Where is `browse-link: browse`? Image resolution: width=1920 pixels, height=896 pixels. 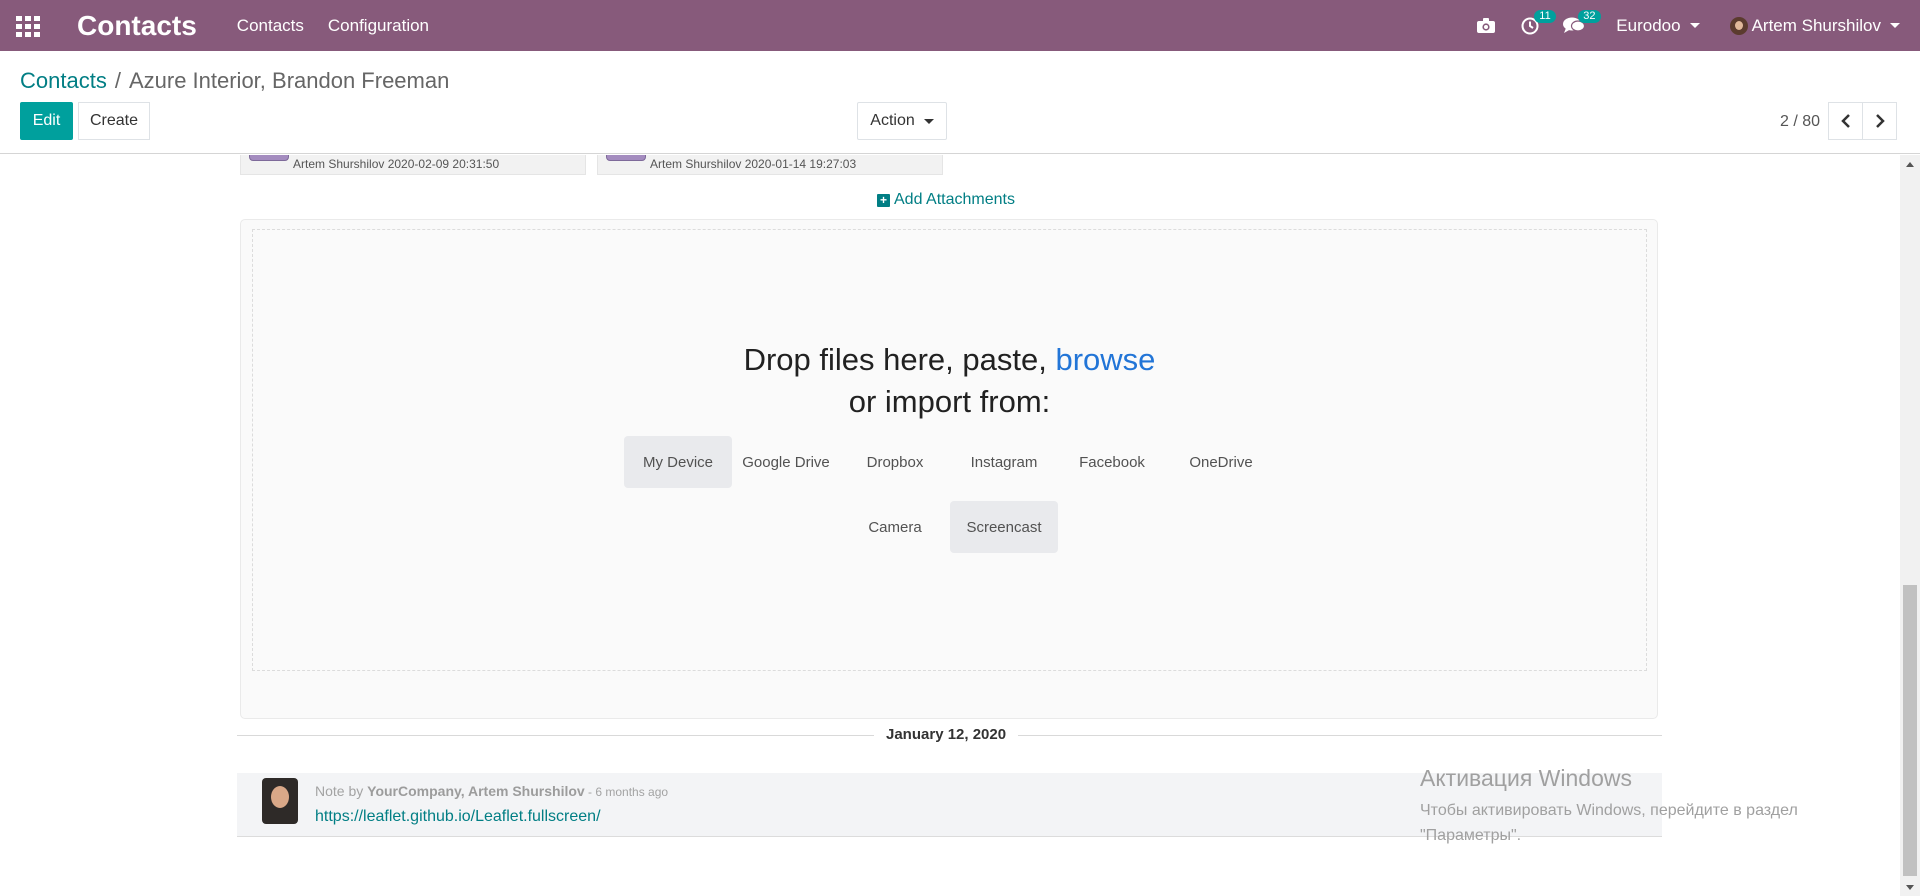
browse-link: browse is located at coordinates (1105, 359).